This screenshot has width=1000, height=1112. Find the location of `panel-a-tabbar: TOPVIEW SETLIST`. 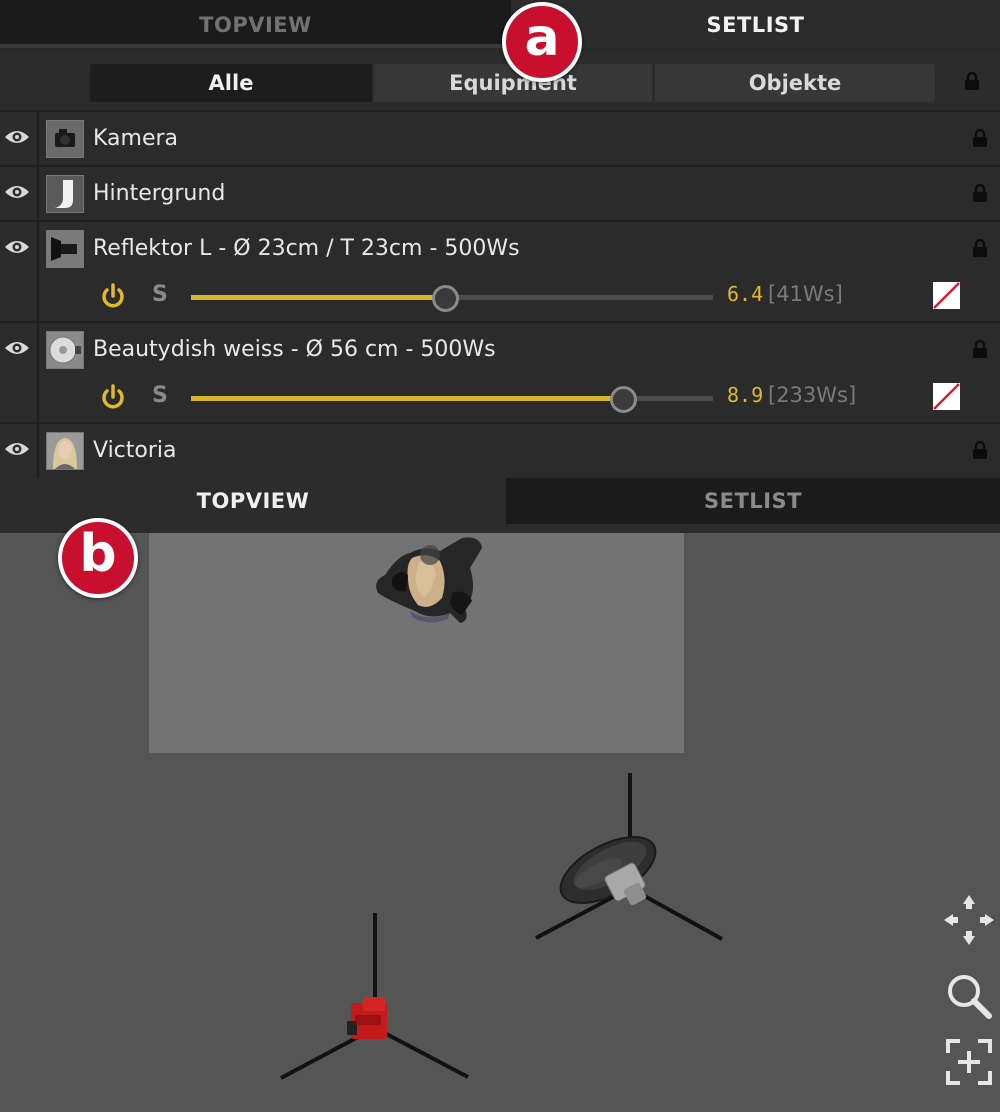

panel-a-tabbar: TOPVIEW SETLIST is located at coordinates (500, 24).